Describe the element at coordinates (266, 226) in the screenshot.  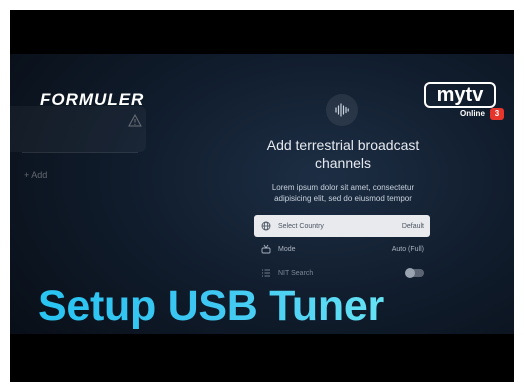
I see `globe-icon` at that location.